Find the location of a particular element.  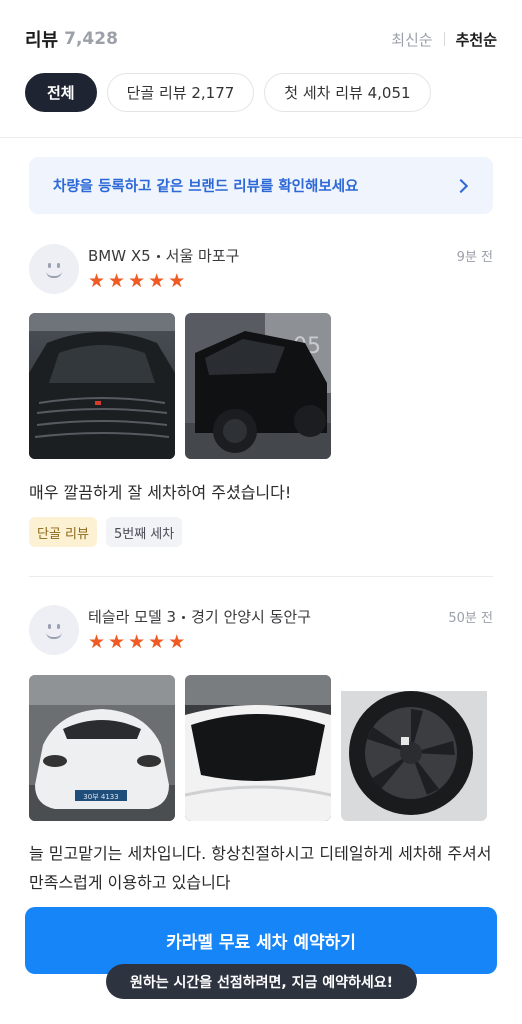

title-row: 리뷰 7,428 최신순 추천순 is located at coordinates (261, 39).